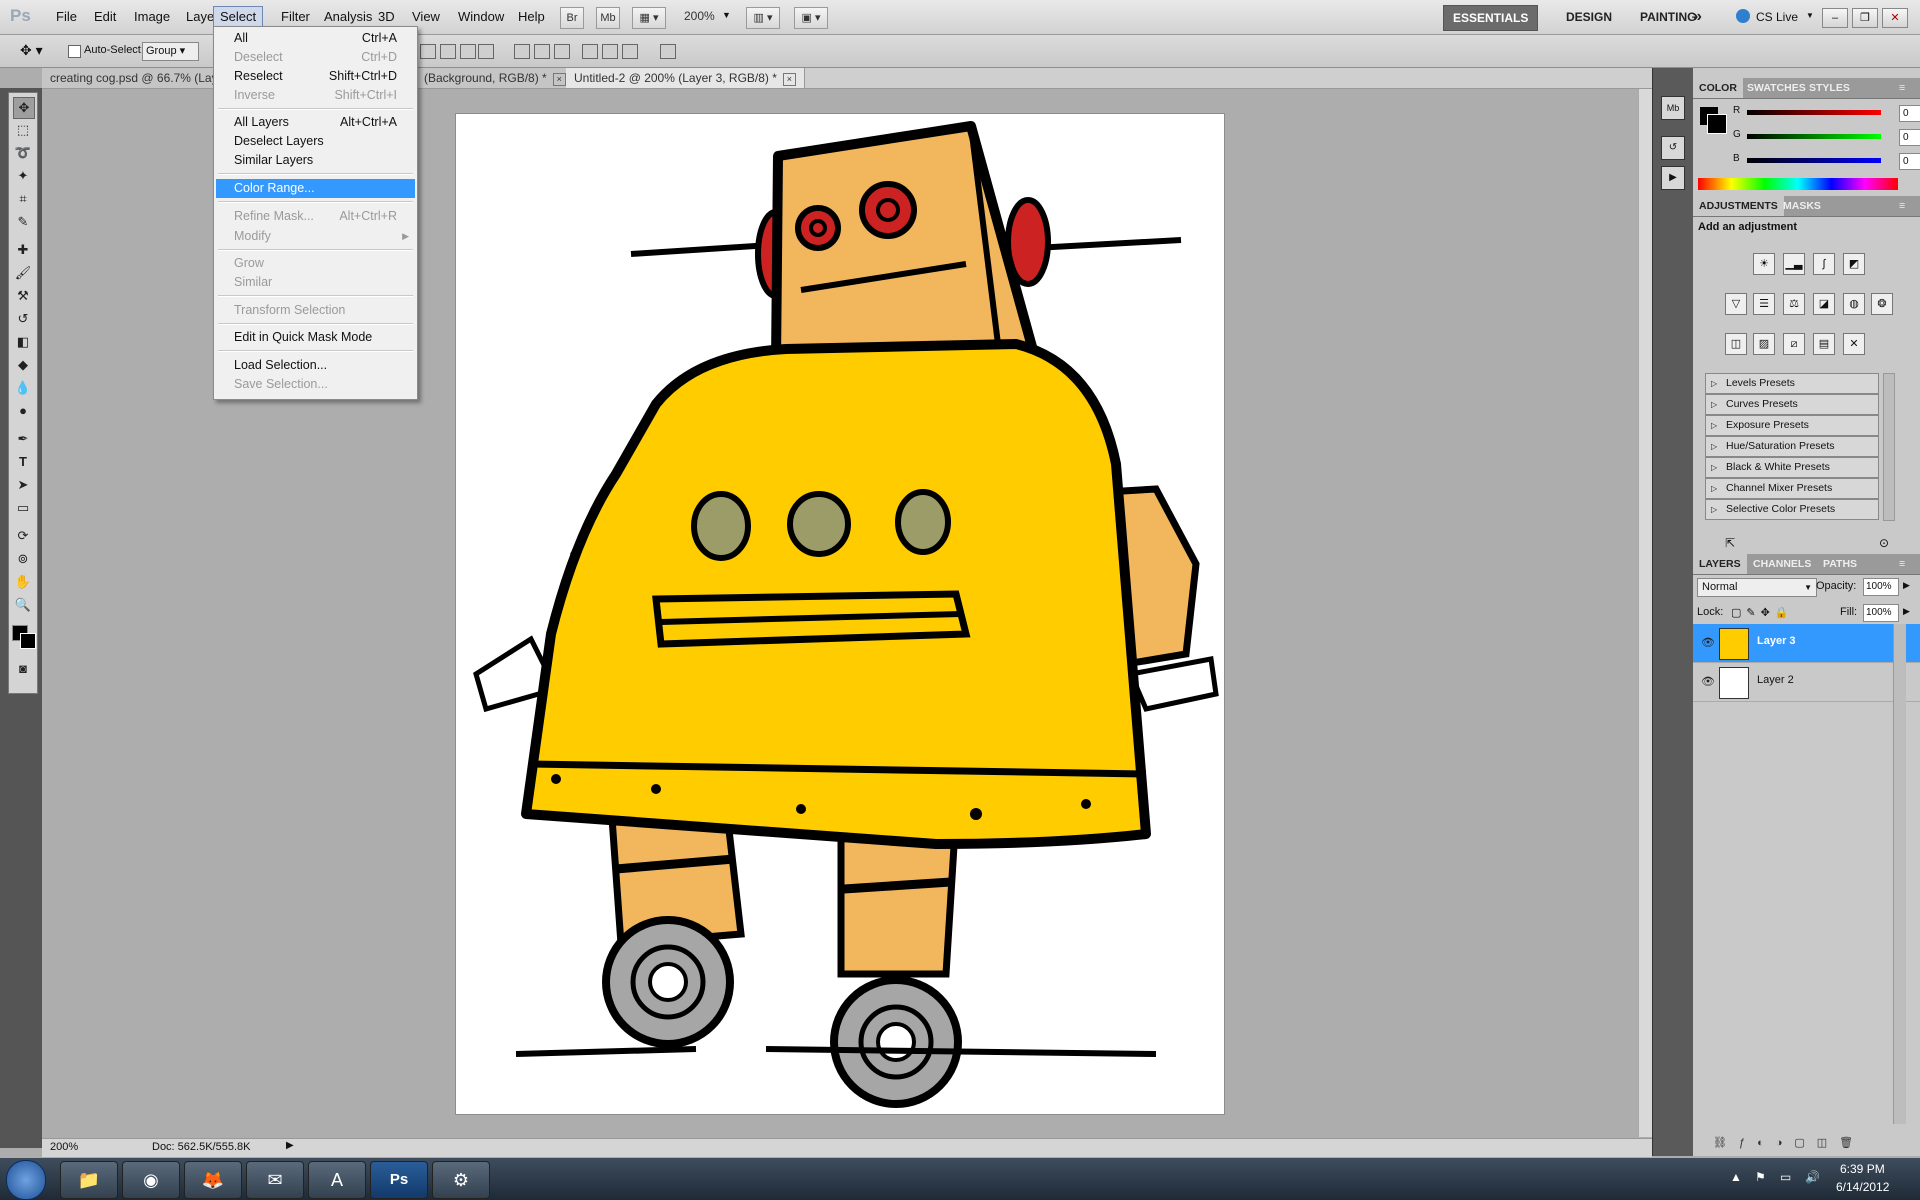  Describe the element at coordinates (668, 51) in the screenshot. I see `auto-align-icon` at that location.